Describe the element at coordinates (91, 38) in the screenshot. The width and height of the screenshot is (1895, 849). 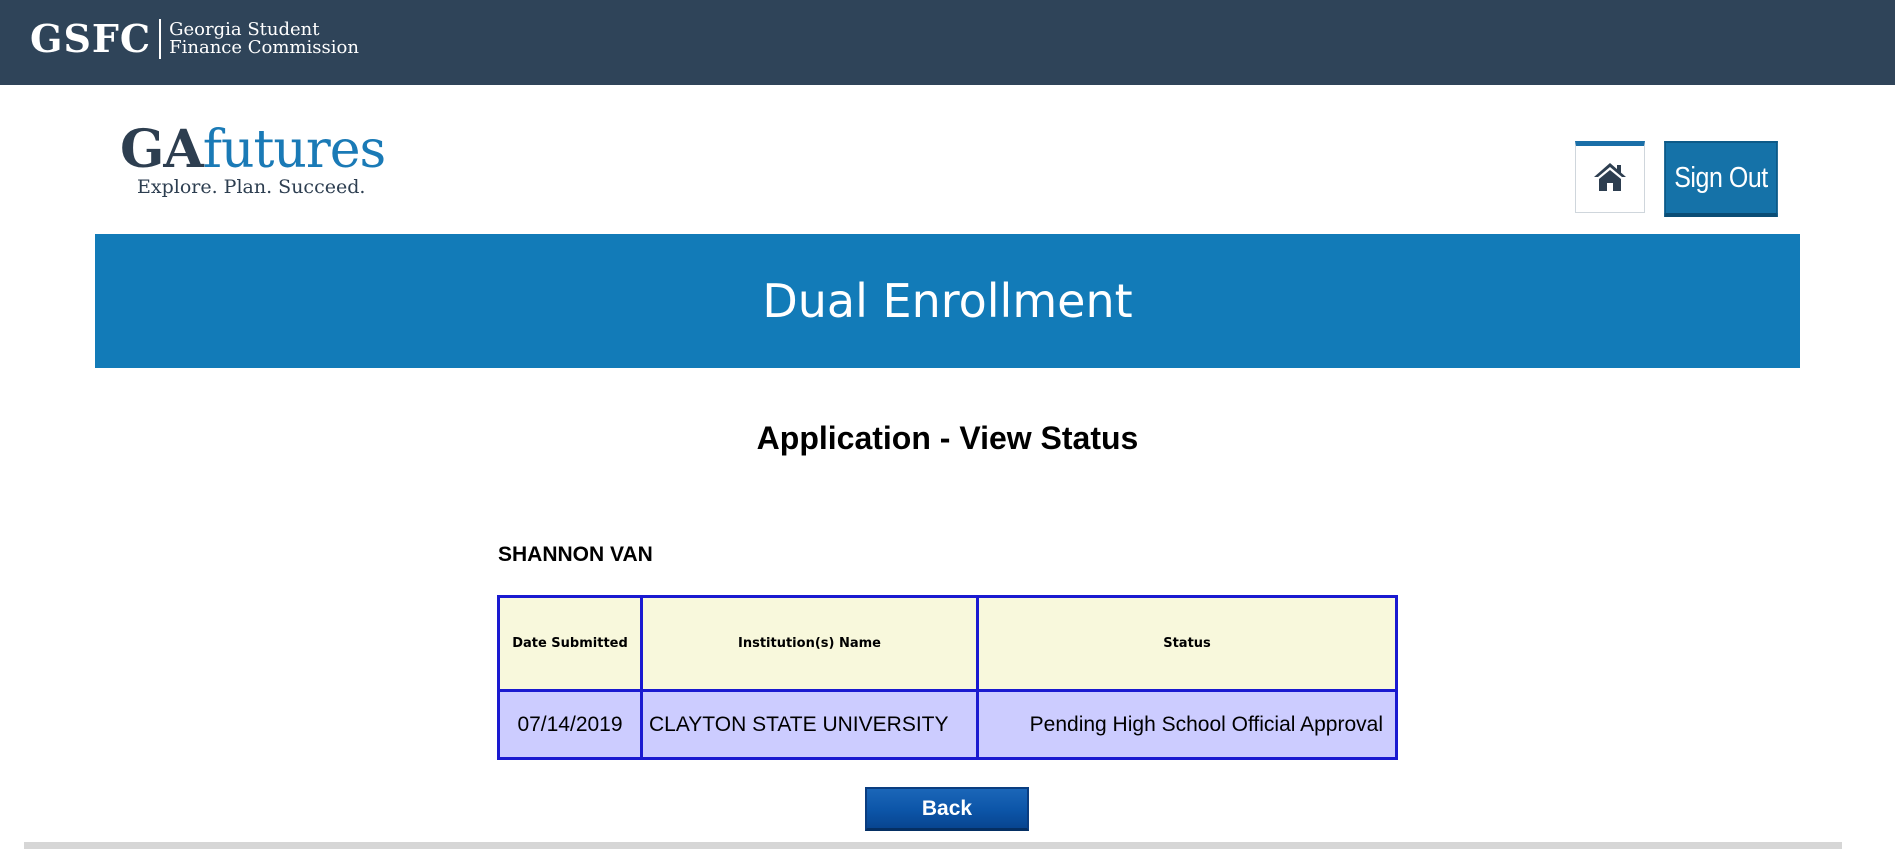
I see `gsfc-logo-abbr: GSFC` at that location.